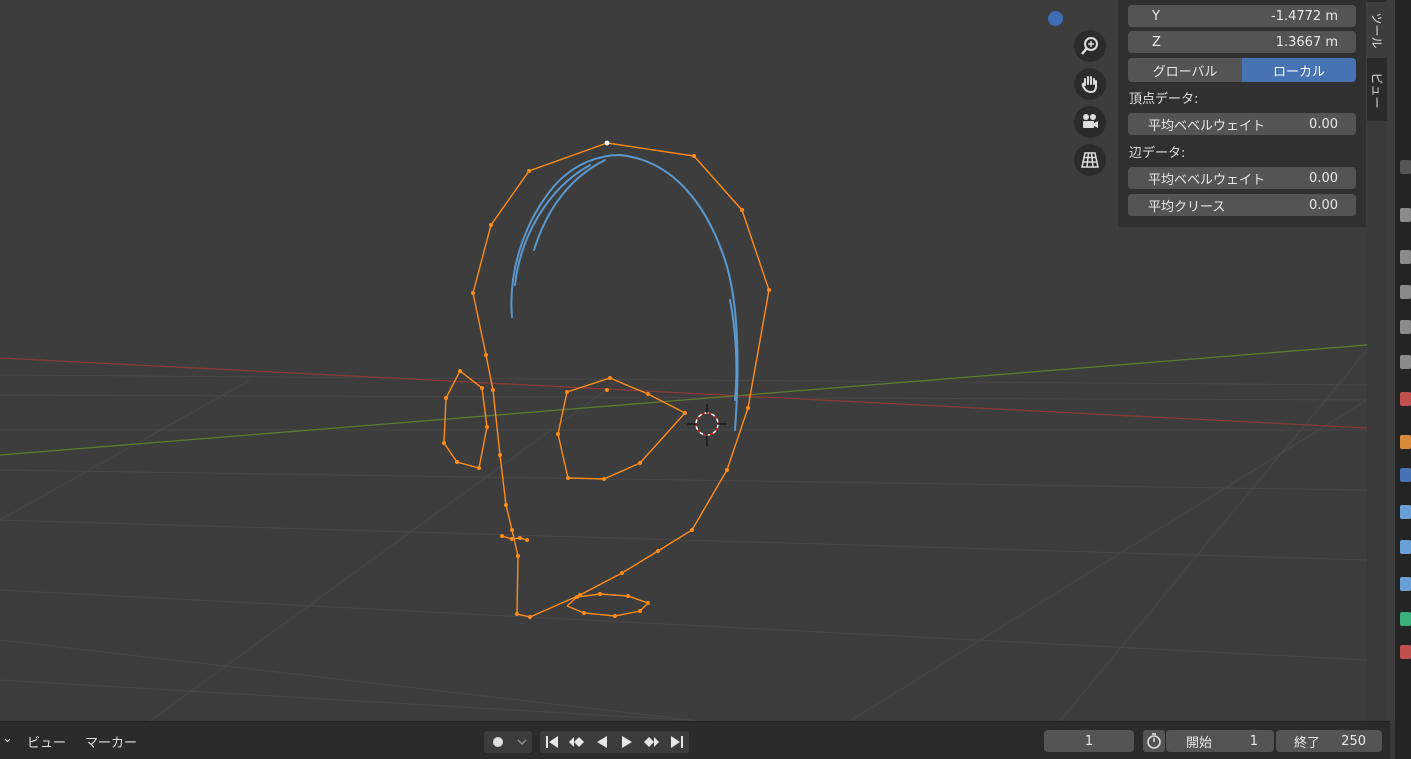 Image resolution: width=1411 pixels, height=759 pixels. What do you see at coordinates (1090, 84) in the screenshot?
I see `pan-hand-icon` at bounding box center [1090, 84].